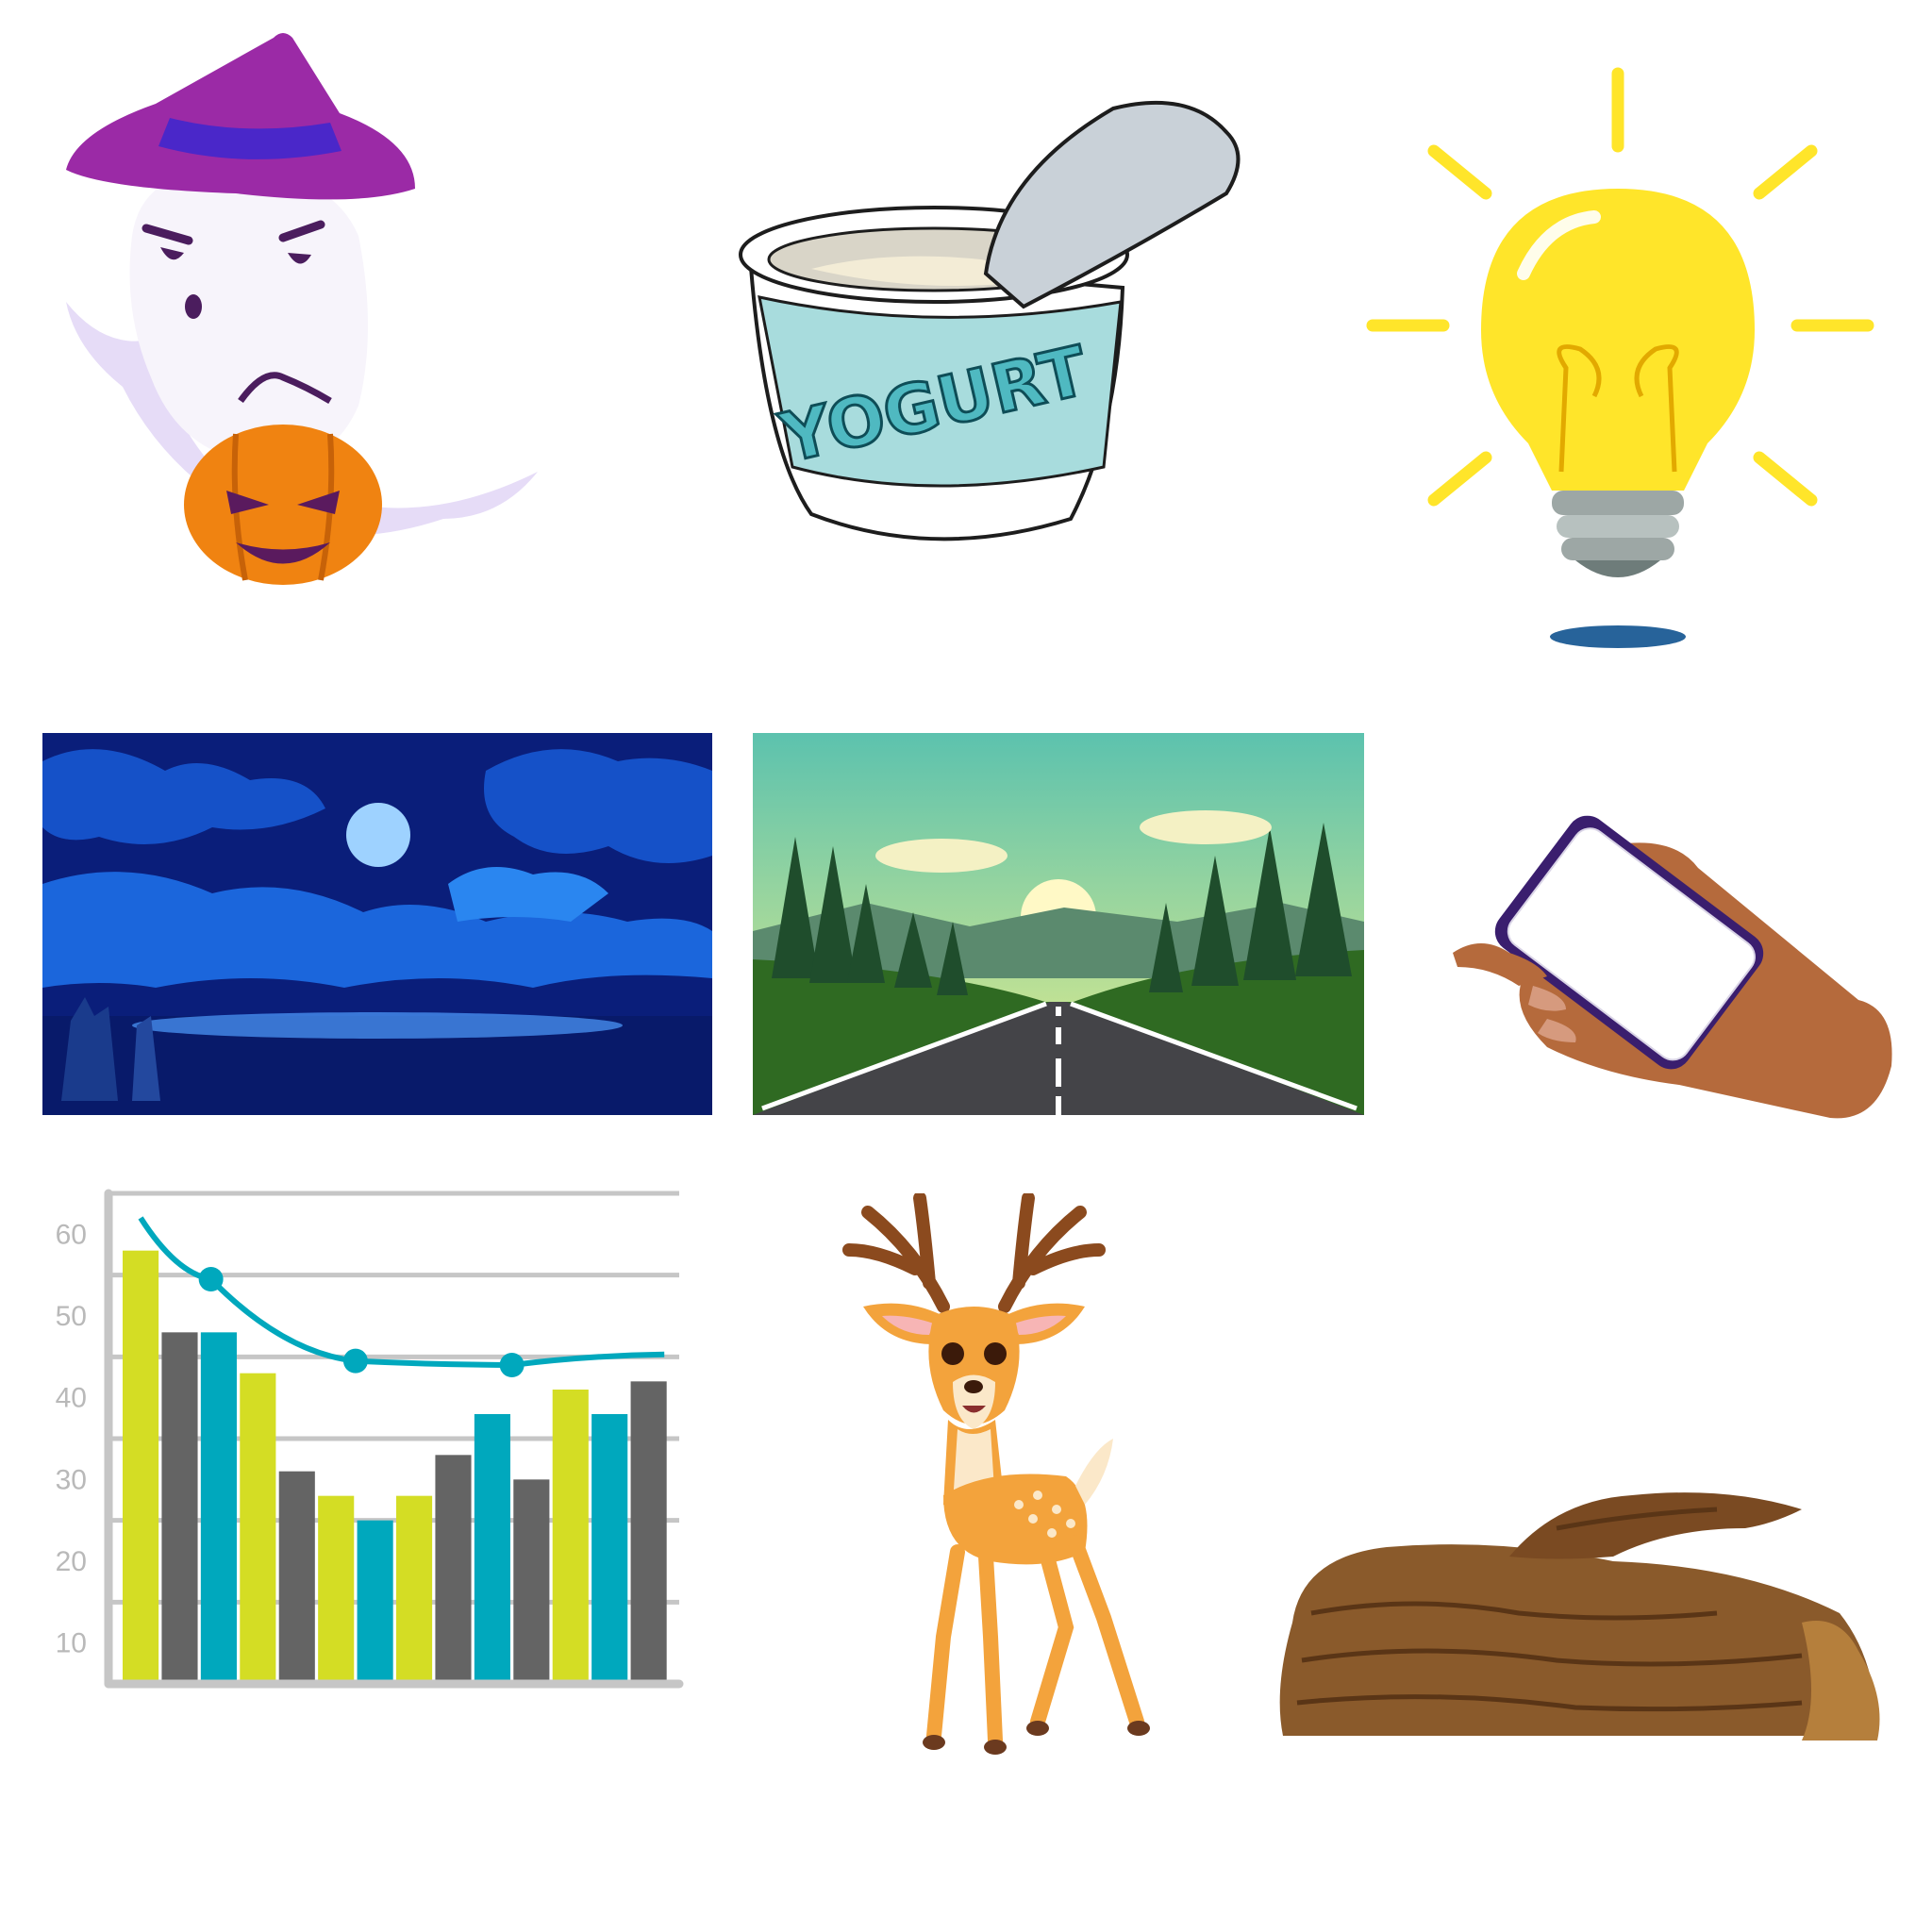 The width and height of the screenshot is (1932, 1932). What do you see at coordinates (1059, 924) in the screenshot?
I see `road-sunrise-forest-scene` at bounding box center [1059, 924].